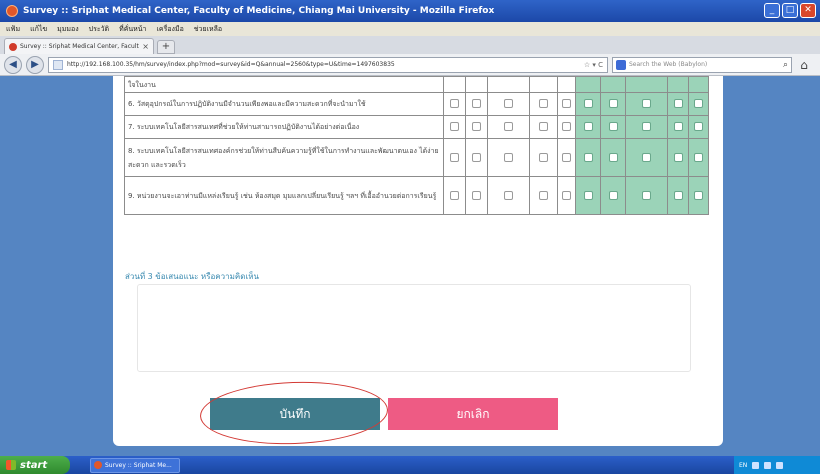 This screenshot has width=820, height=474. I want to click on menu-help: ช่วยเหลือ, so click(208, 29).